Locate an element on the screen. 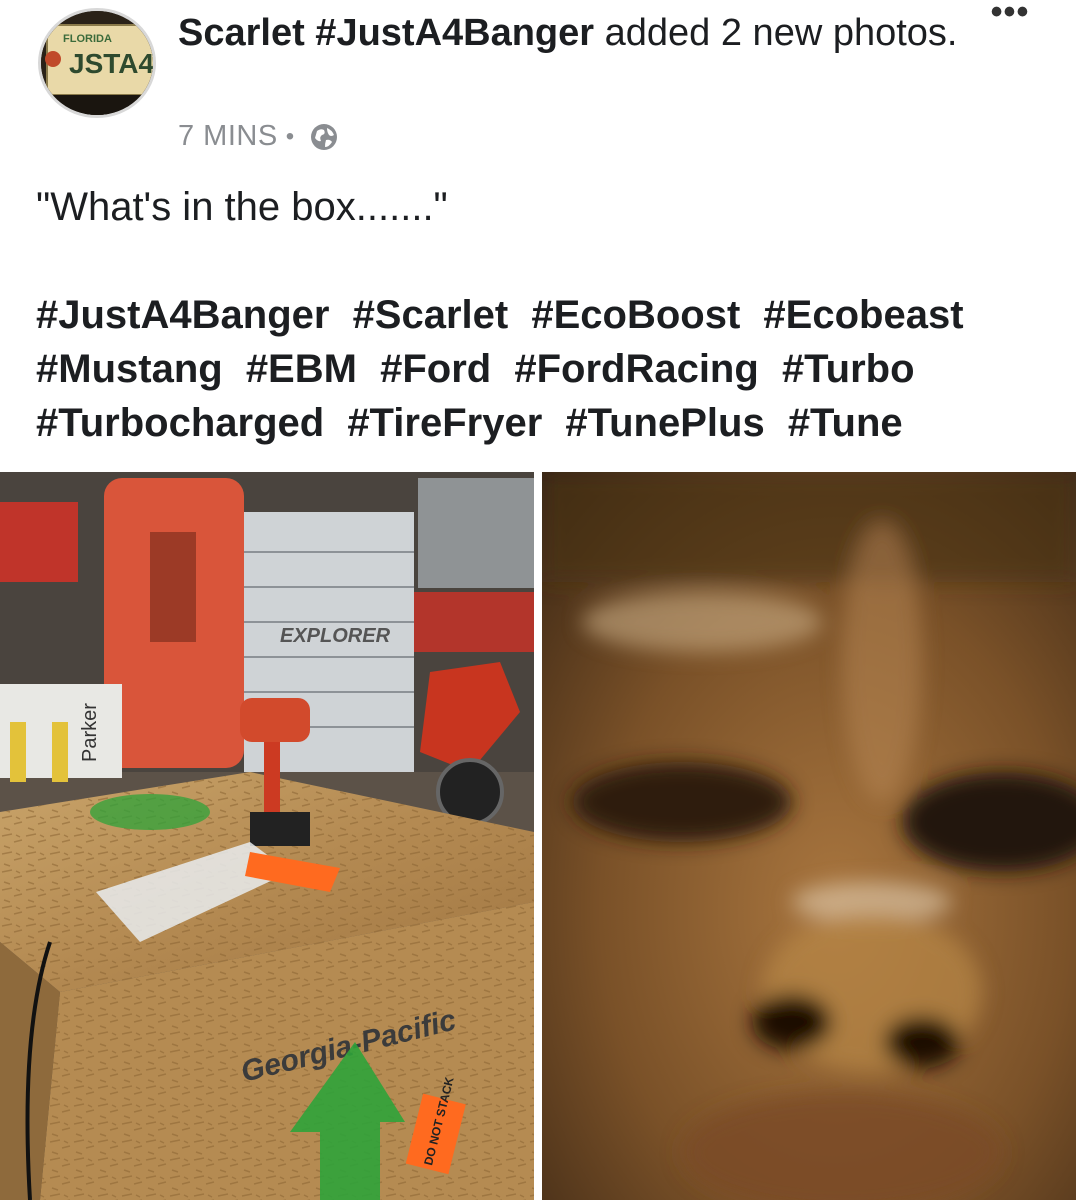  hashtag: #Tune is located at coordinates (845, 423).